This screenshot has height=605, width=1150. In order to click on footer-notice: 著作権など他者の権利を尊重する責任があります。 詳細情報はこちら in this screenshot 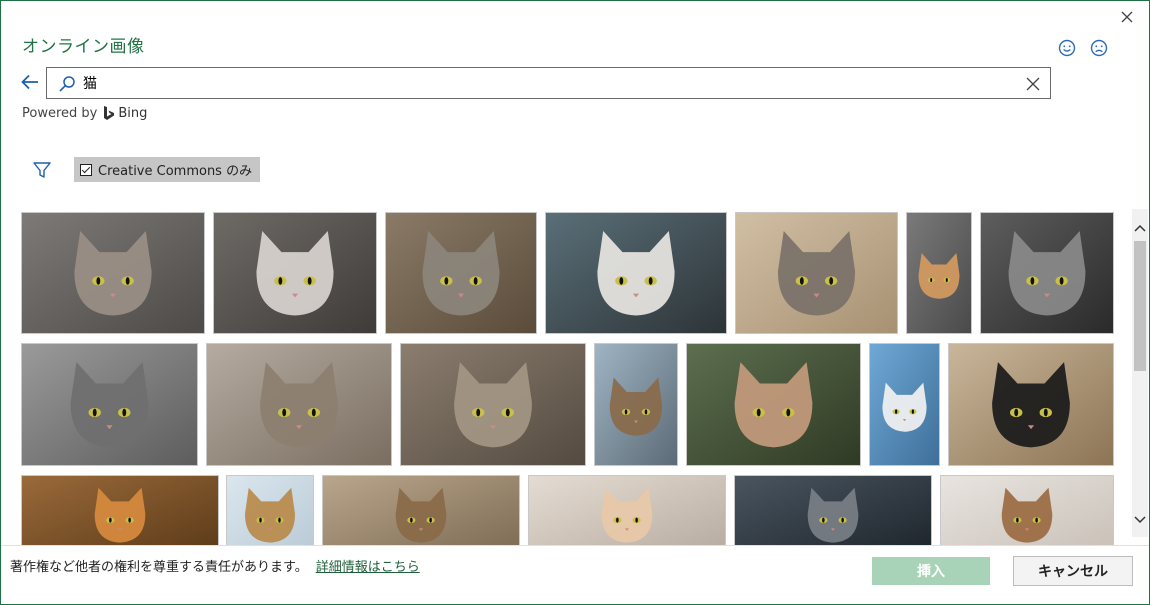, I will do `click(215, 565)`.